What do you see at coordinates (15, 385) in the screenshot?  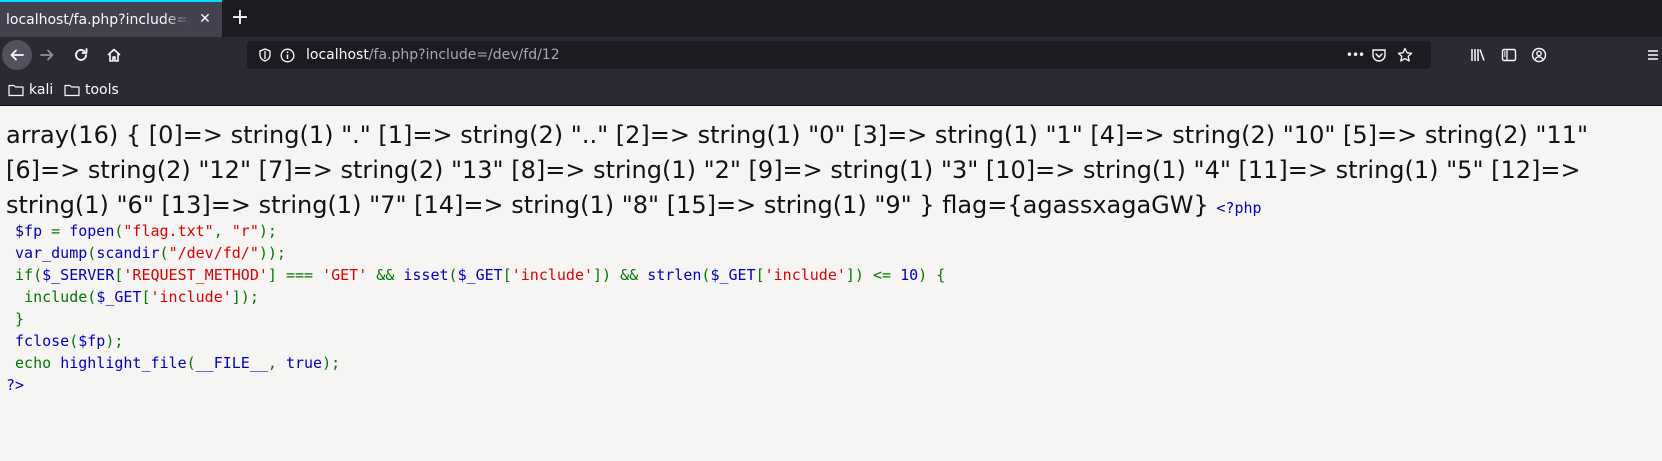 I see `php-close-tag: ?>` at bounding box center [15, 385].